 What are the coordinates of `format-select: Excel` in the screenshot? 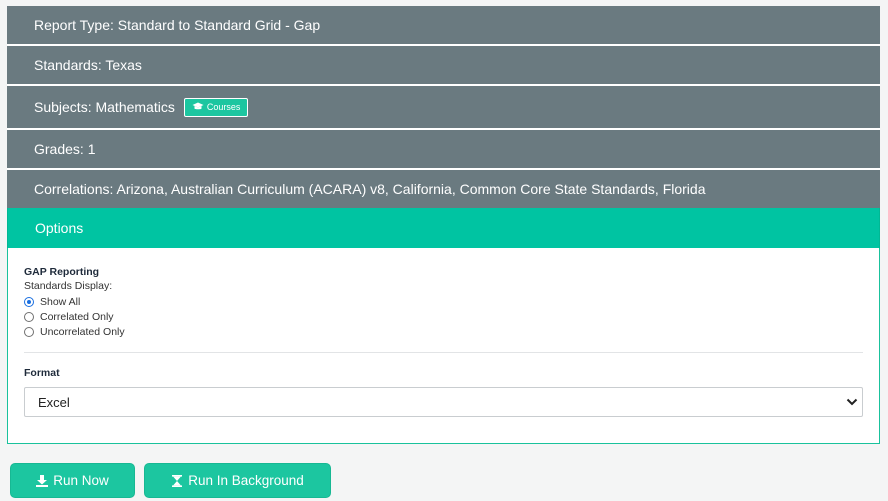 It's located at (443, 402).